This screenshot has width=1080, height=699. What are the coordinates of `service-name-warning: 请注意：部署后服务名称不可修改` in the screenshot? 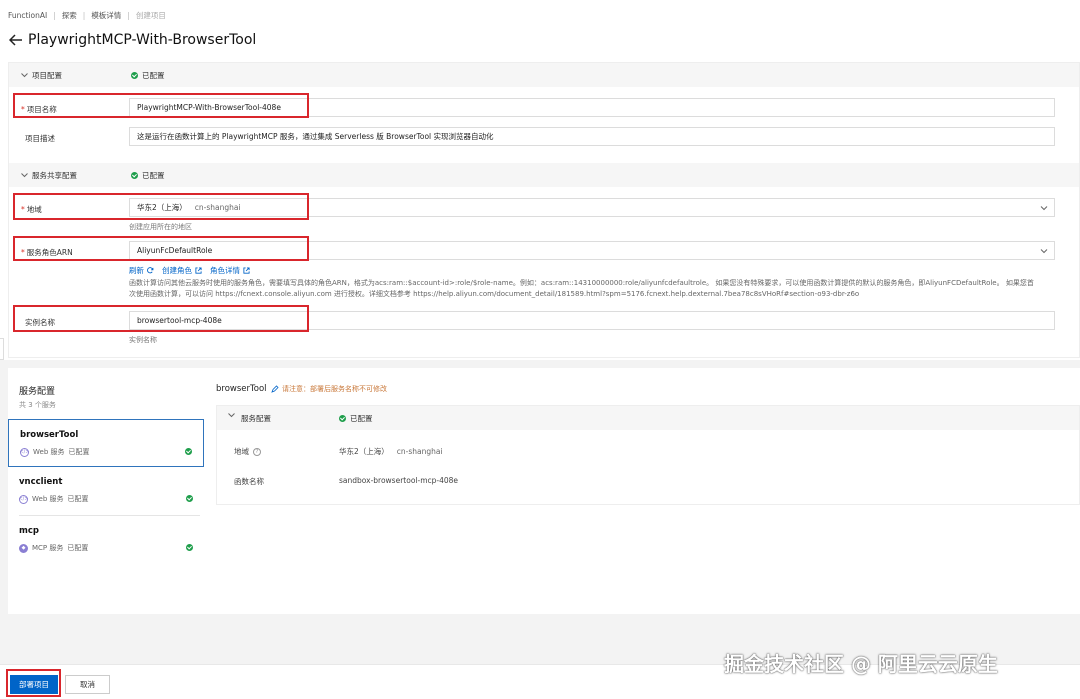 It's located at (329, 389).